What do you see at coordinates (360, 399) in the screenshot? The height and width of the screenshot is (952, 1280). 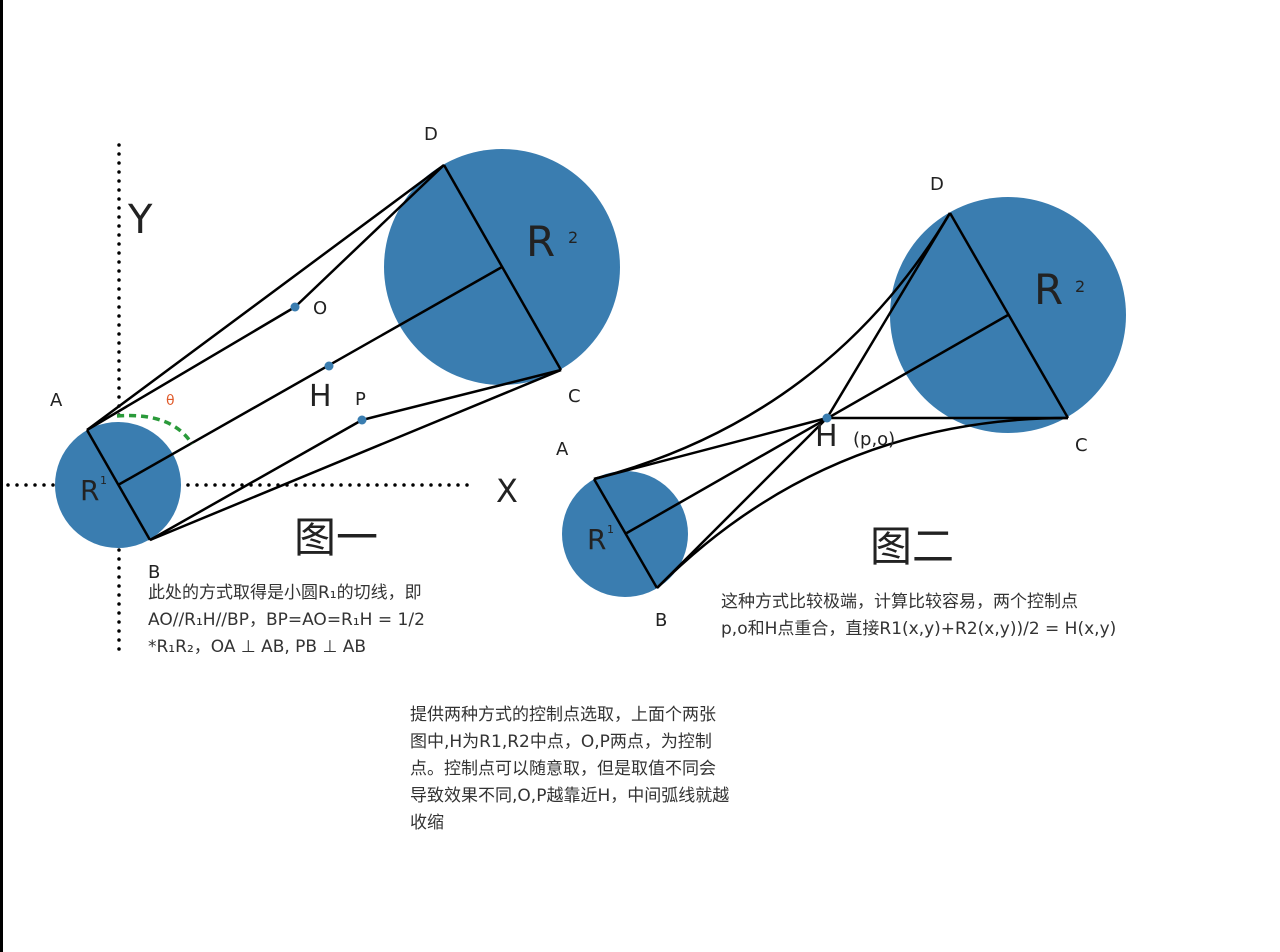 I see `label-p: P` at bounding box center [360, 399].